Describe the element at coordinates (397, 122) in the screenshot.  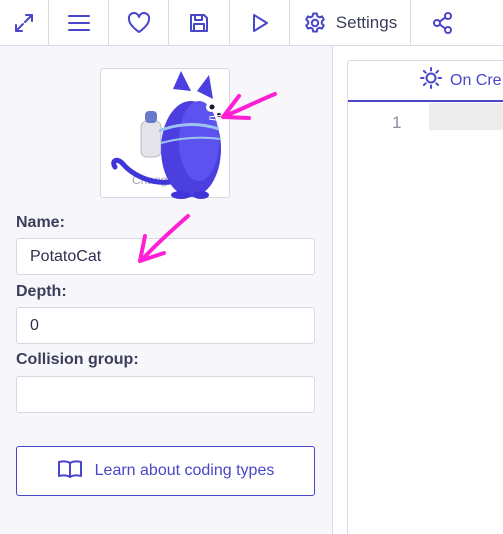
I see `line-number: 1` at that location.